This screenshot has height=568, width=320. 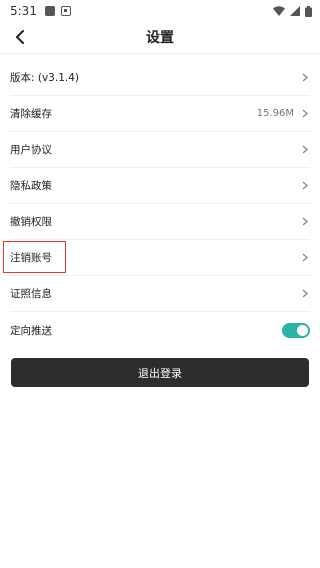 What do you see at coordinates (34, 257) in the screenshot?
I see `highlight-box` at bounding box center [34, 257].